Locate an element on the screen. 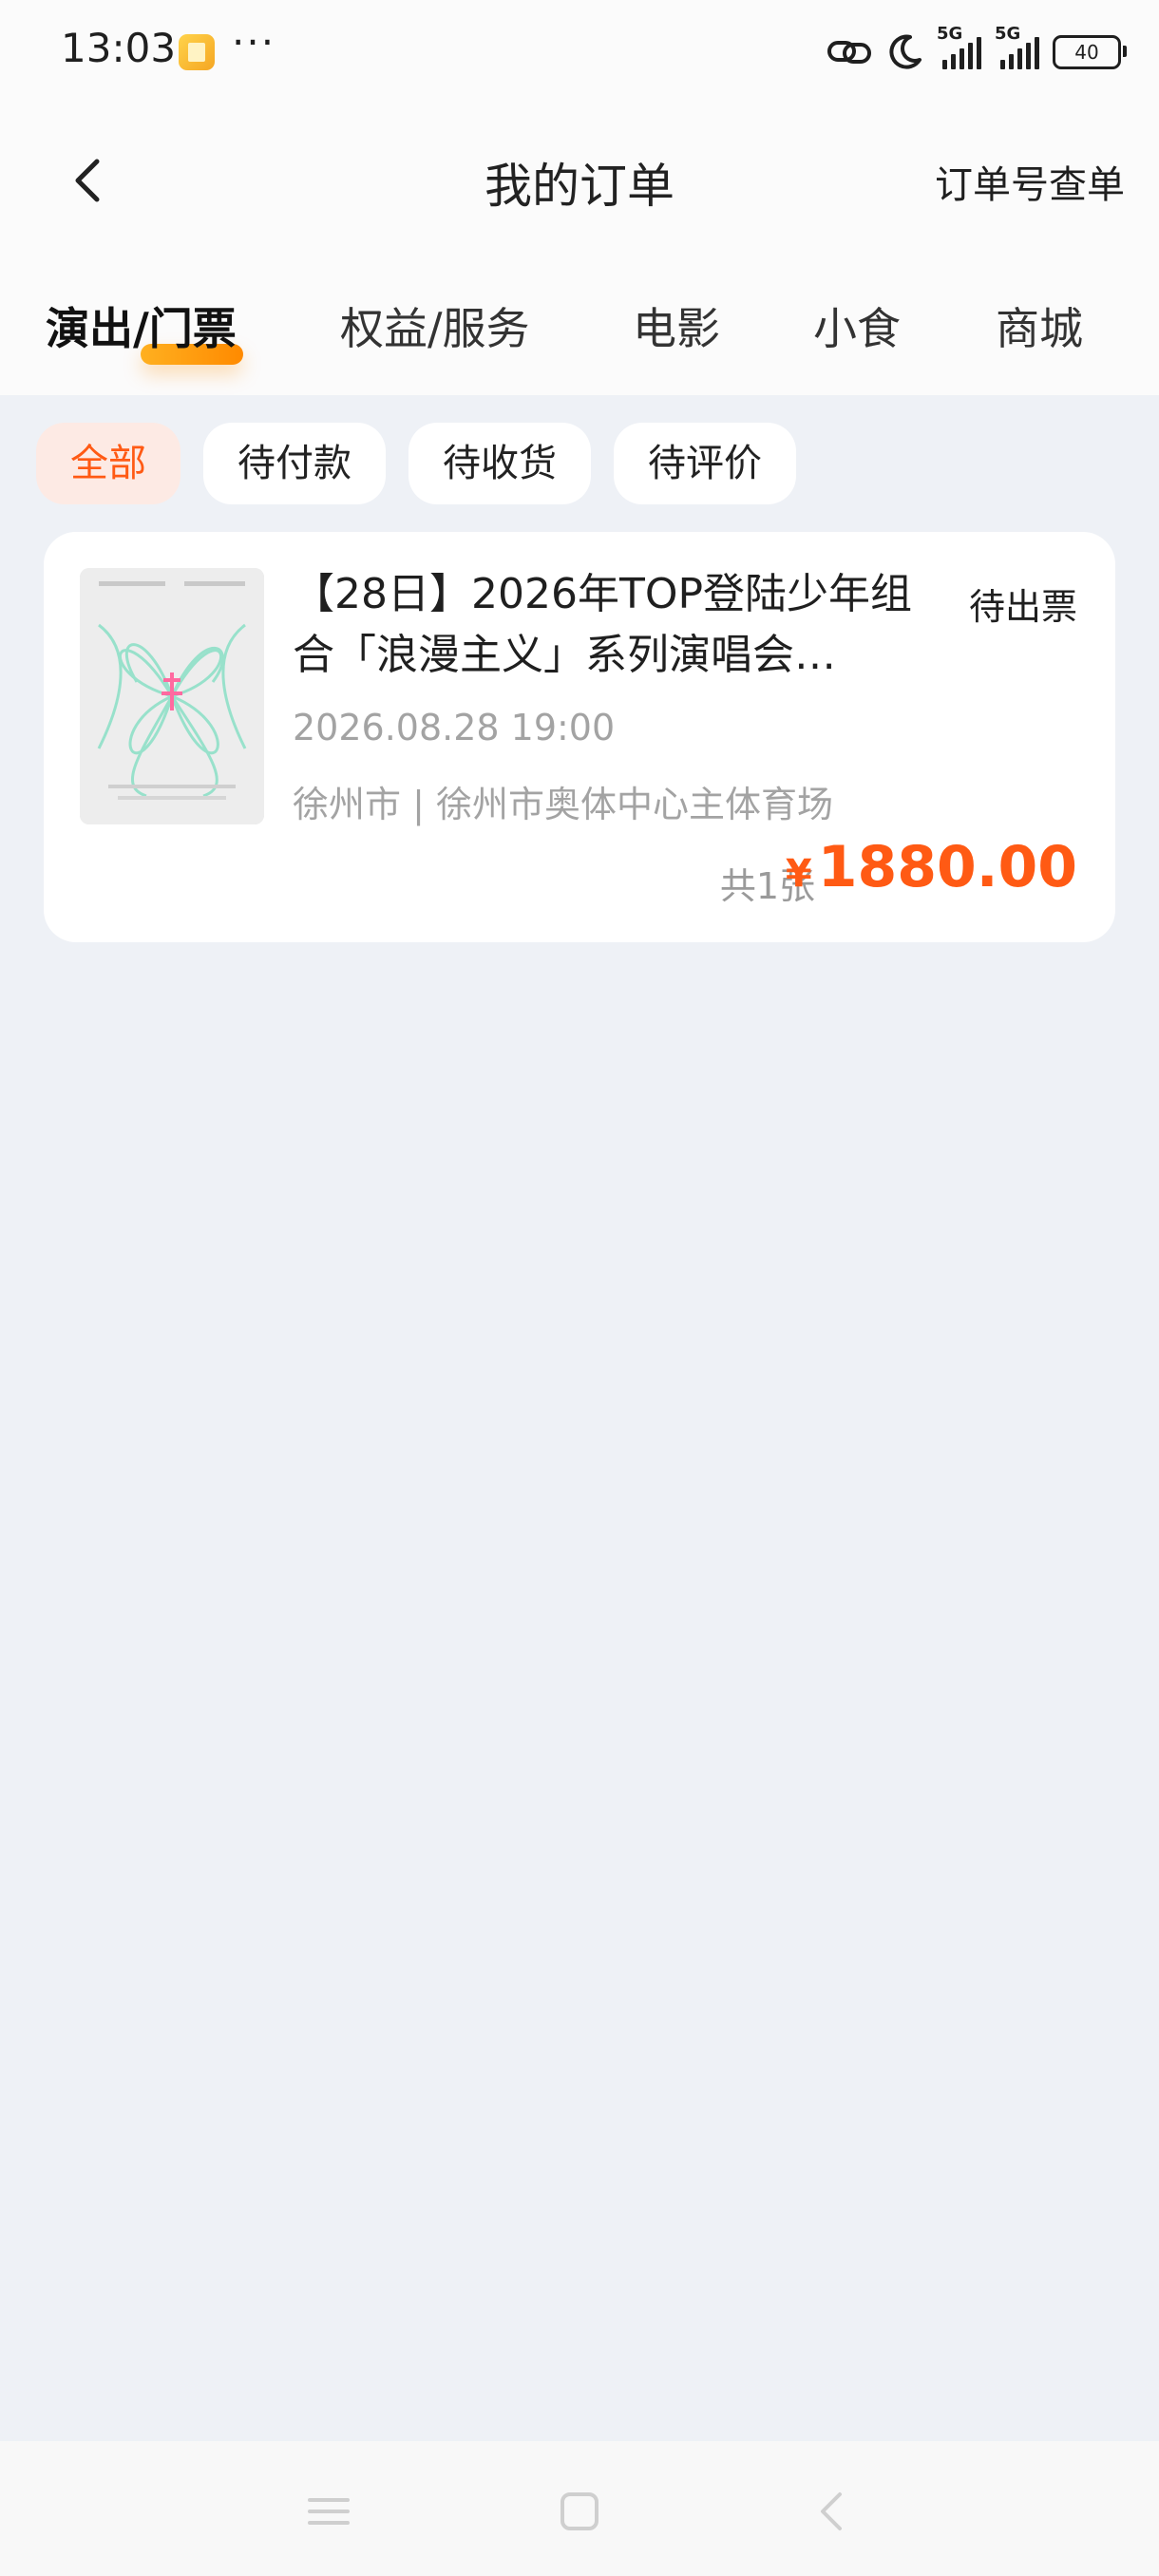  network-type-2: 5G is located at coordinates (1008, 34).